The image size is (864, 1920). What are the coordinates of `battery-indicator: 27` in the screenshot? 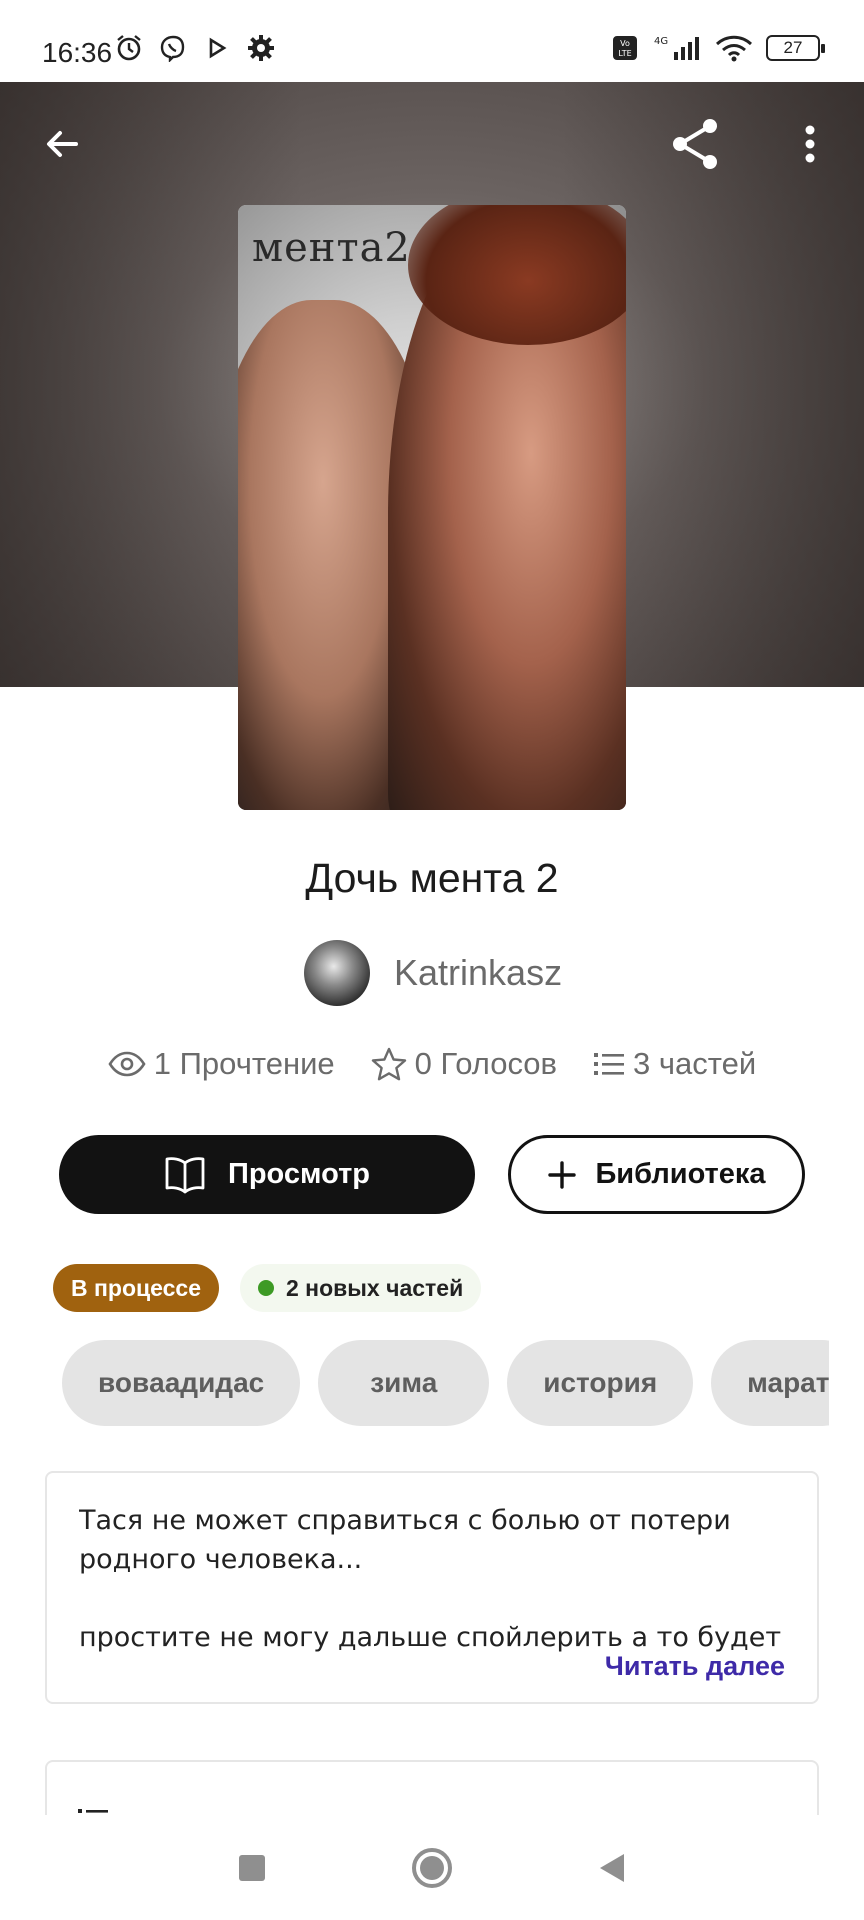 It's located at (795, 48).